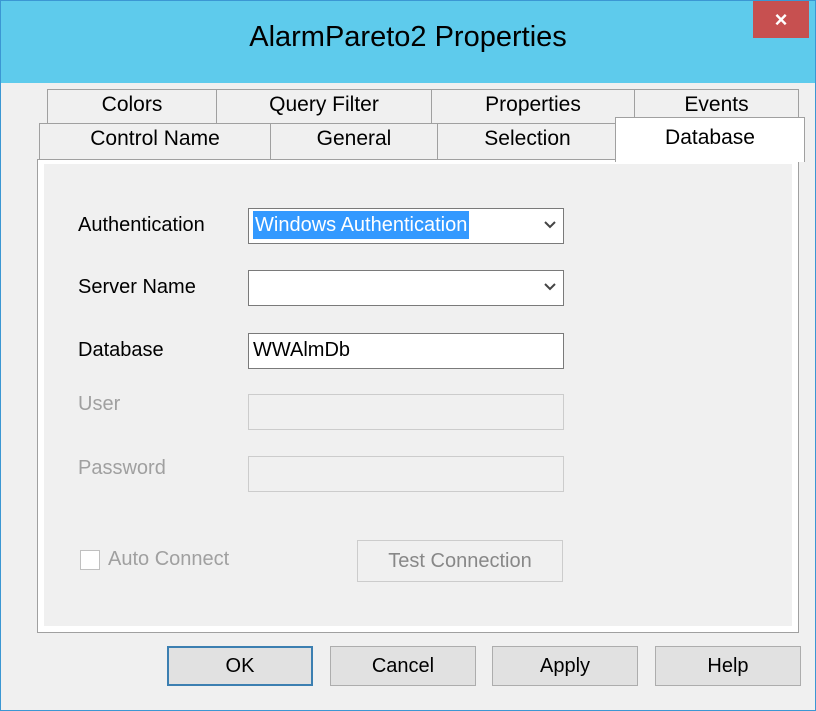  I want to click on tab-properties: Properties, so click(533, 107).